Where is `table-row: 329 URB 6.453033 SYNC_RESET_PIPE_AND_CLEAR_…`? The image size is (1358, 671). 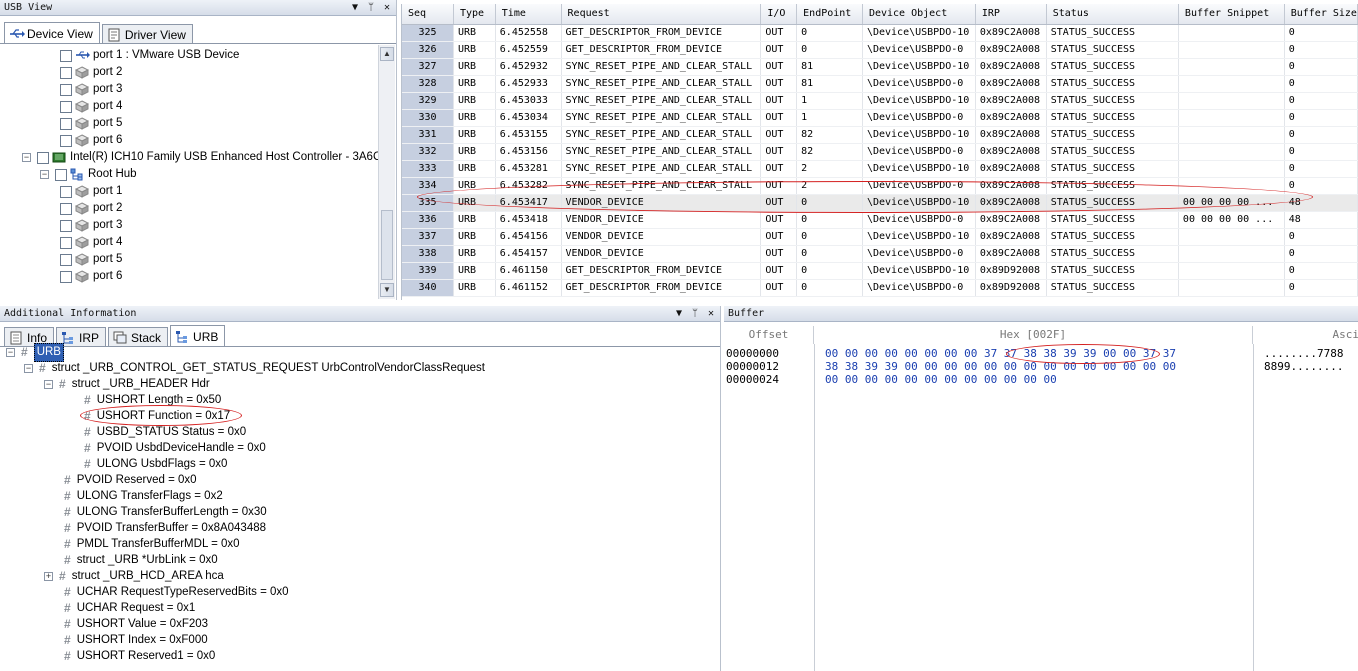
table-row: 329 URB 6.453033 SYNC_RESET_PIPE_AND_CLEAR_… is located at coordinates (880, 101).